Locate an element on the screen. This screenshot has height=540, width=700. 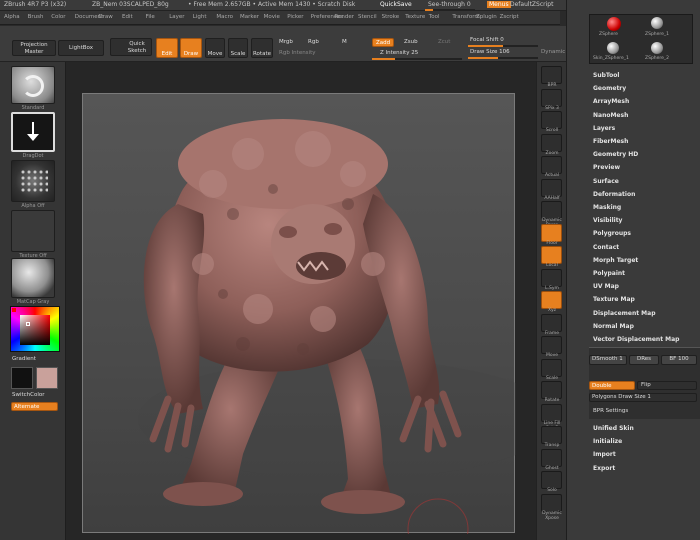
menu-brush: Brush is located at coordinates (36, 17).